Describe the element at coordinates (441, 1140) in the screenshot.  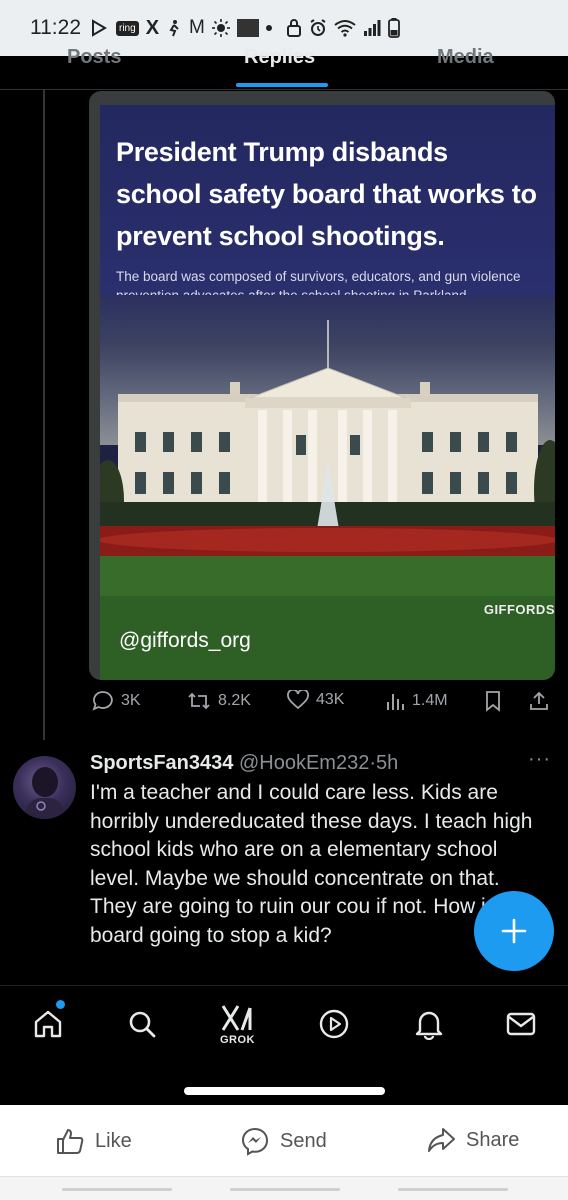
I see `share-arrow-icon` at that location.